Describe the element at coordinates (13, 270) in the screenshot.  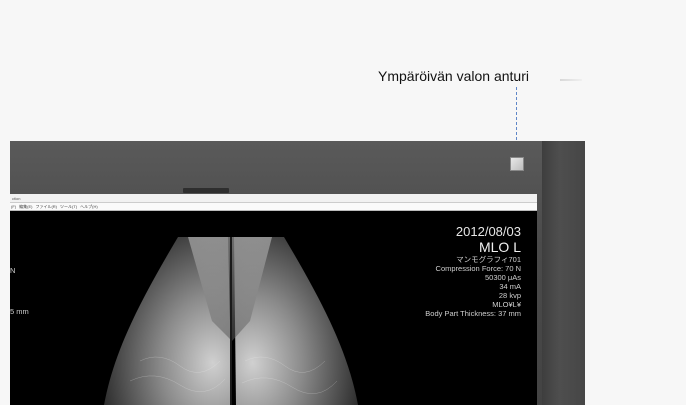
I see `left-overlay-text: N` at that location.